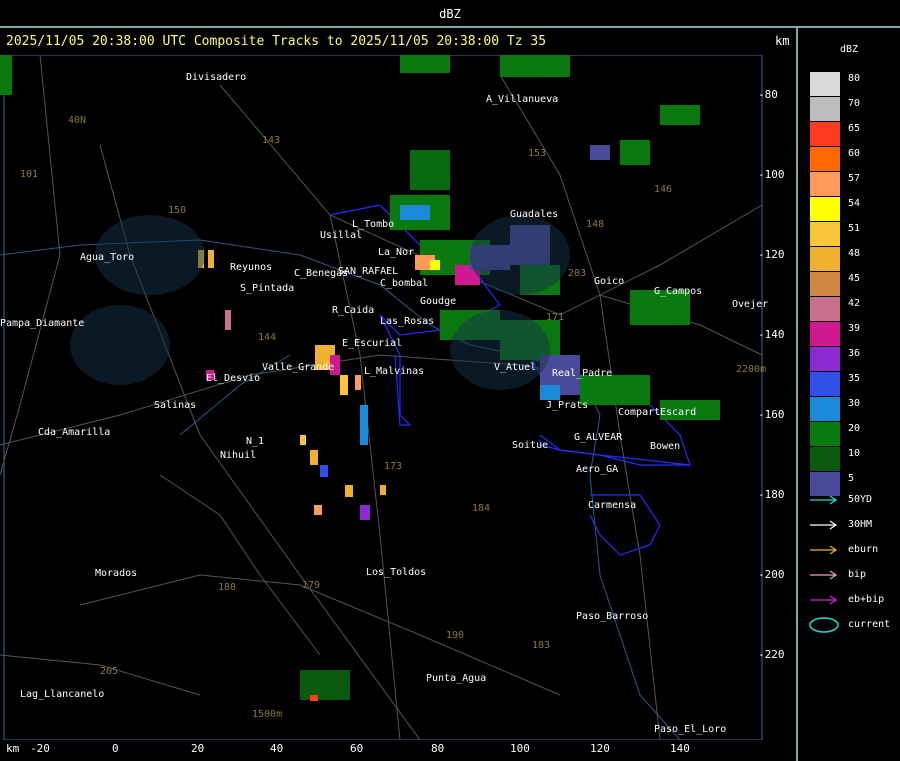 The width and height of the screenshot is (900, 761). Describe the element at coordinates (854, 103) in the screenshot. I see `legend-swatch-label: 70` at that location.